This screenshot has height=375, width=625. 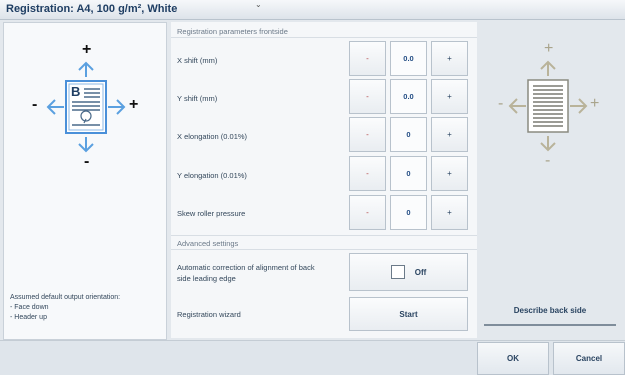 What do you see at coordinates (367, 173) in the screenshot?
I see `y-elongation-decrease-button: -` at bounding box center [367, 173].